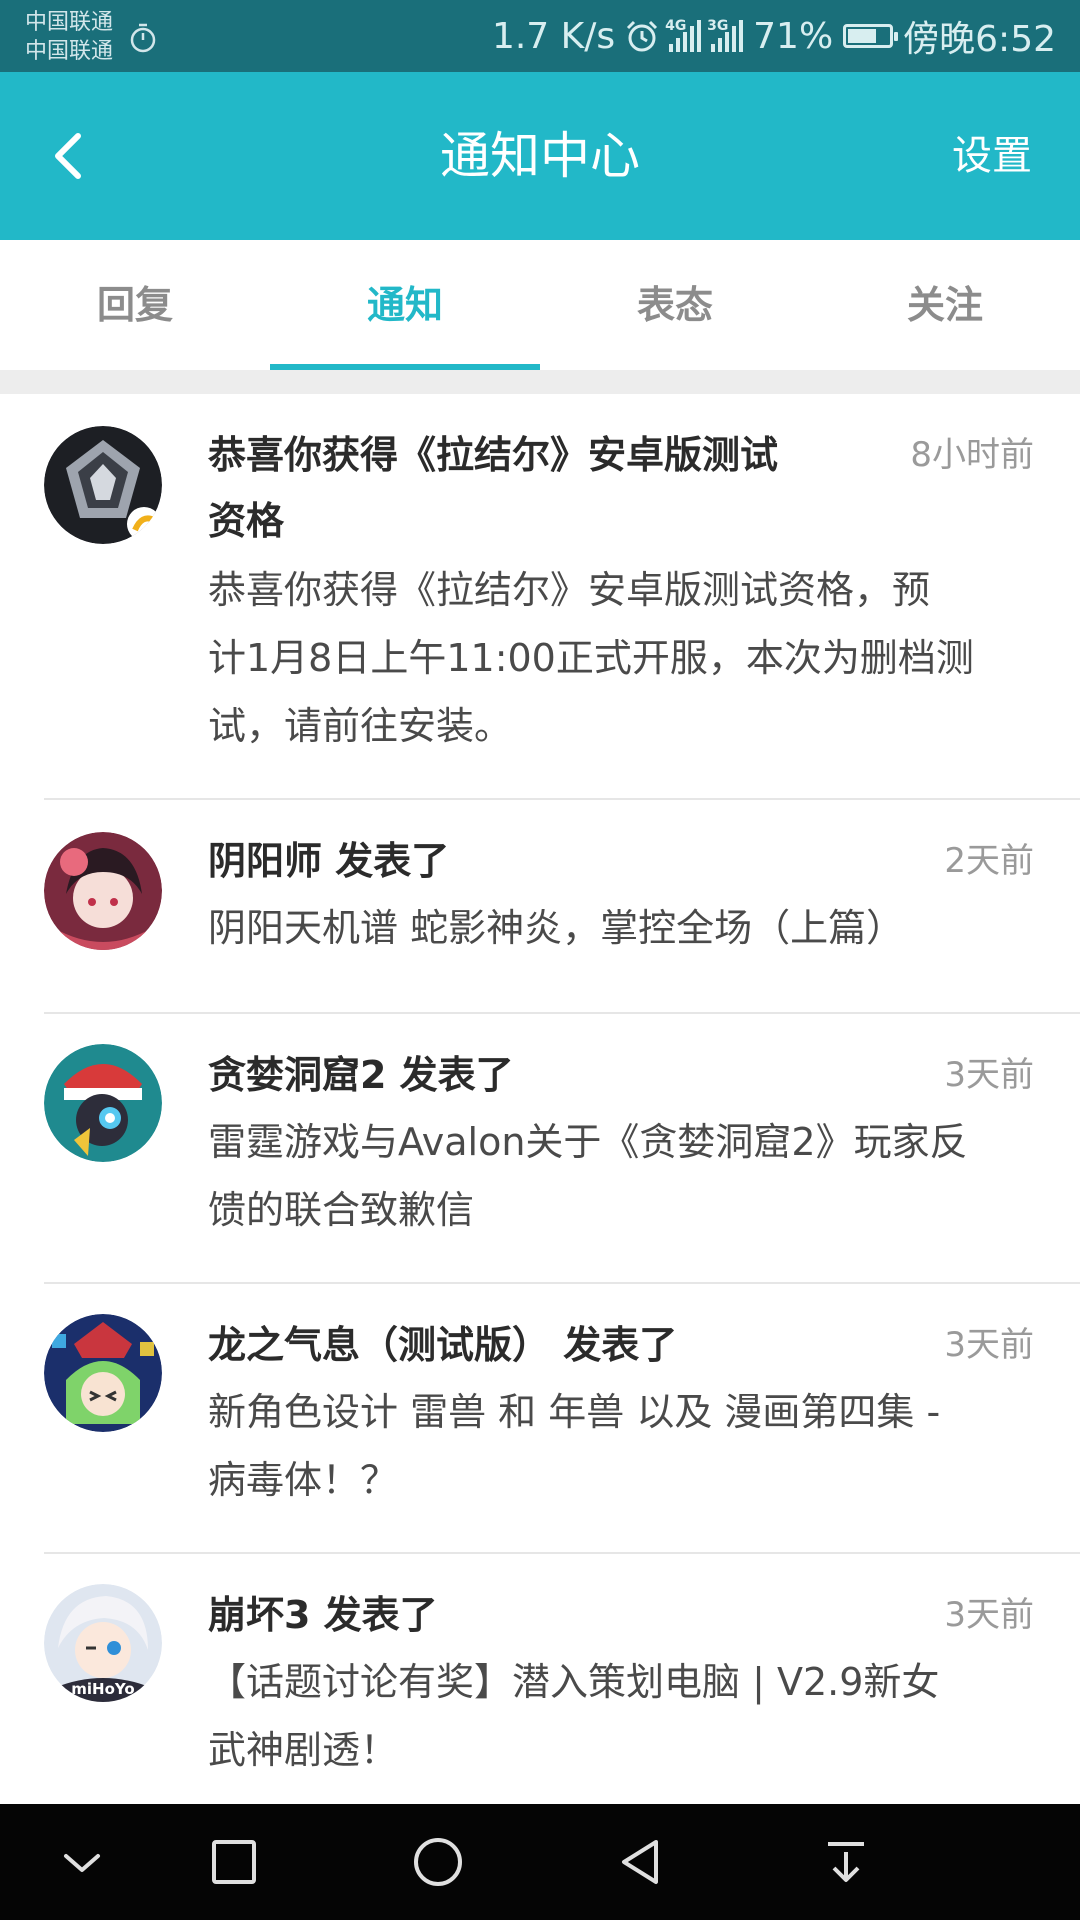 The image size is (1080, 1920). What do you see at coordinates (246, 521) in the screenshot?
I see `notification-title-line: 资格` at bounding box center [246, 521].